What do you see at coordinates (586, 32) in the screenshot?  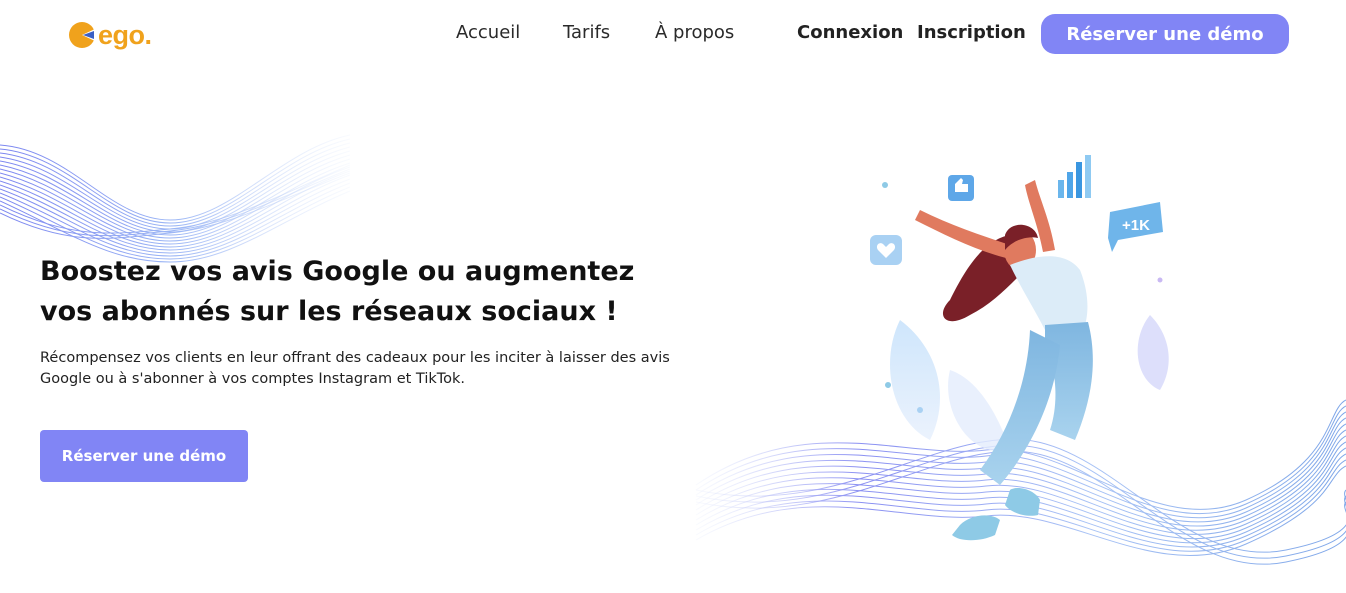 I see `nav-link-tarifs: Tarifs` at bounding box center [586, 32].